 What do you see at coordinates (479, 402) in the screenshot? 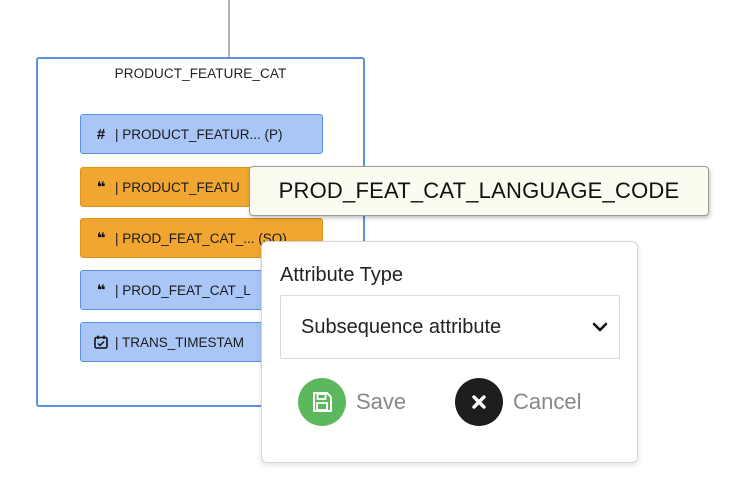
I see `close-icon` at bounding box center [479, 402].